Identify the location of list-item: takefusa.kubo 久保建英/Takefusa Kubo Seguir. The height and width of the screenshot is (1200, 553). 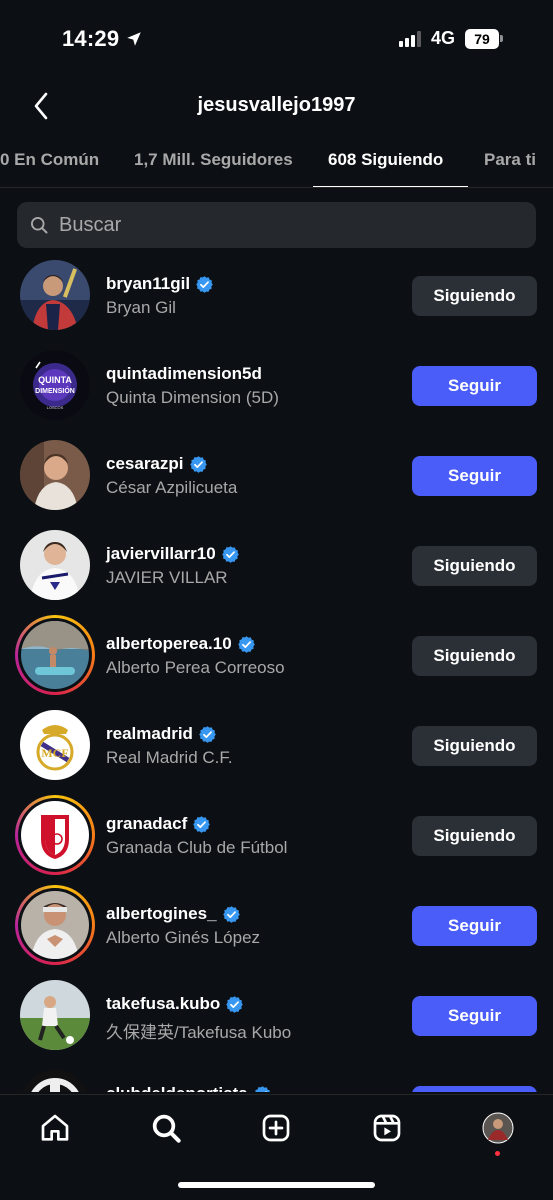
(276, 1015).